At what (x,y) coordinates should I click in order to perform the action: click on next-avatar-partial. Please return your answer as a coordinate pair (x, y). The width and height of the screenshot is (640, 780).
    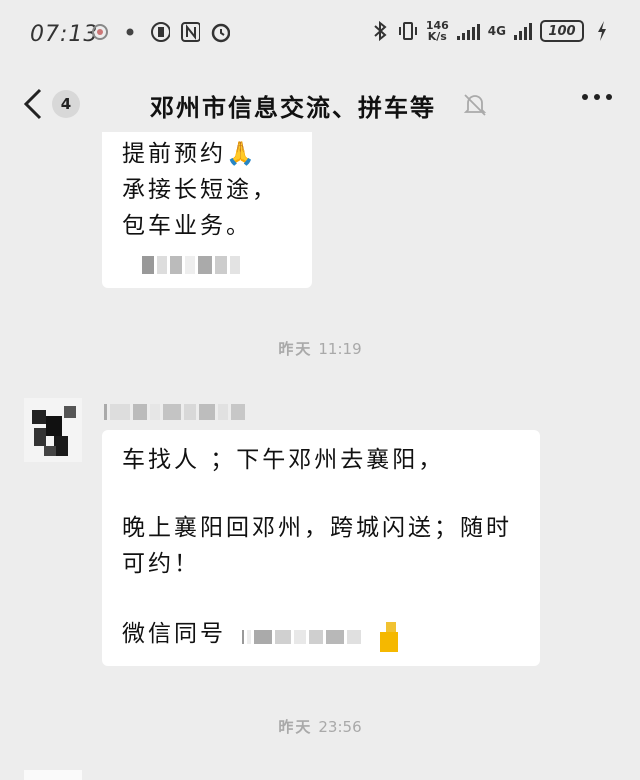
    Looking at the image, I should click on (53, 775).